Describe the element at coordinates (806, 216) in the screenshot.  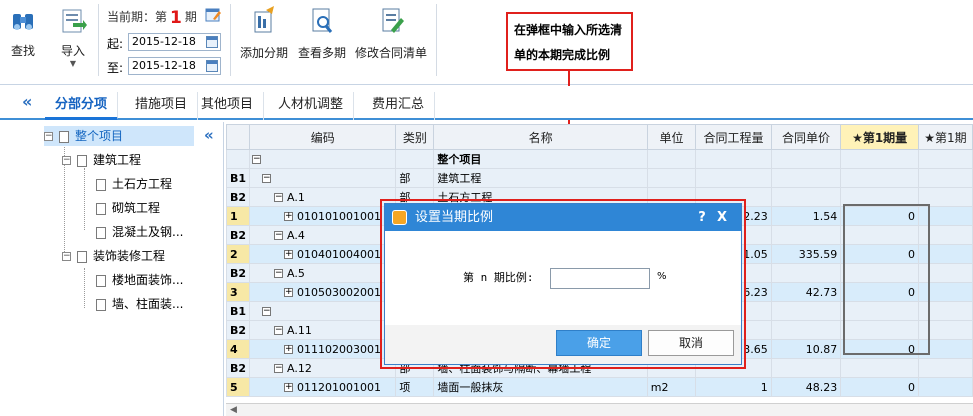
I see `cell-contract-price: 1.54` at that location.